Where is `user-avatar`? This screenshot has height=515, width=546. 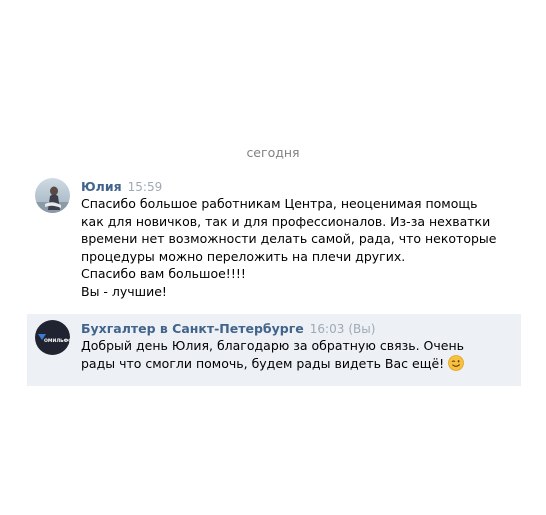
user-avatar is located at coordinates (52, 195).